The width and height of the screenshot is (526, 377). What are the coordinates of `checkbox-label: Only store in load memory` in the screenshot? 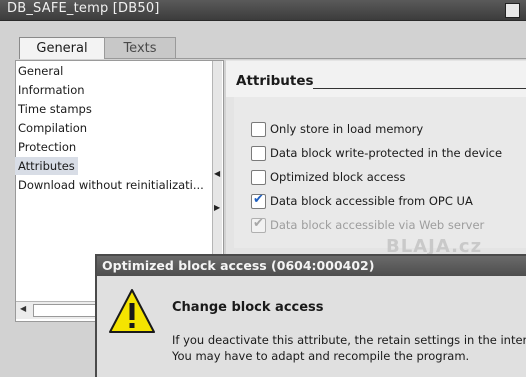 It's located at (347, 129).